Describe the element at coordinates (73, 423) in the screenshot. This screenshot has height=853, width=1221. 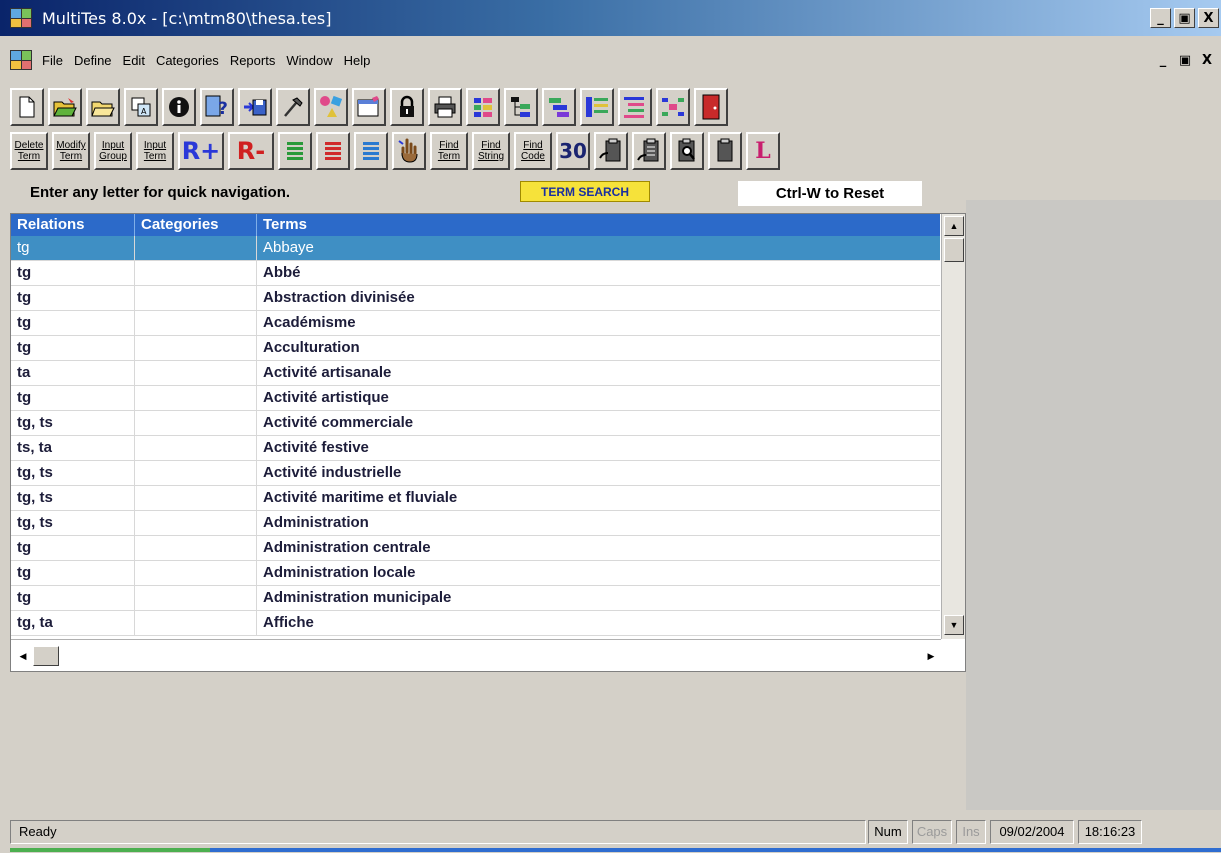
I see `relations-cell: tg, ts` at that location.